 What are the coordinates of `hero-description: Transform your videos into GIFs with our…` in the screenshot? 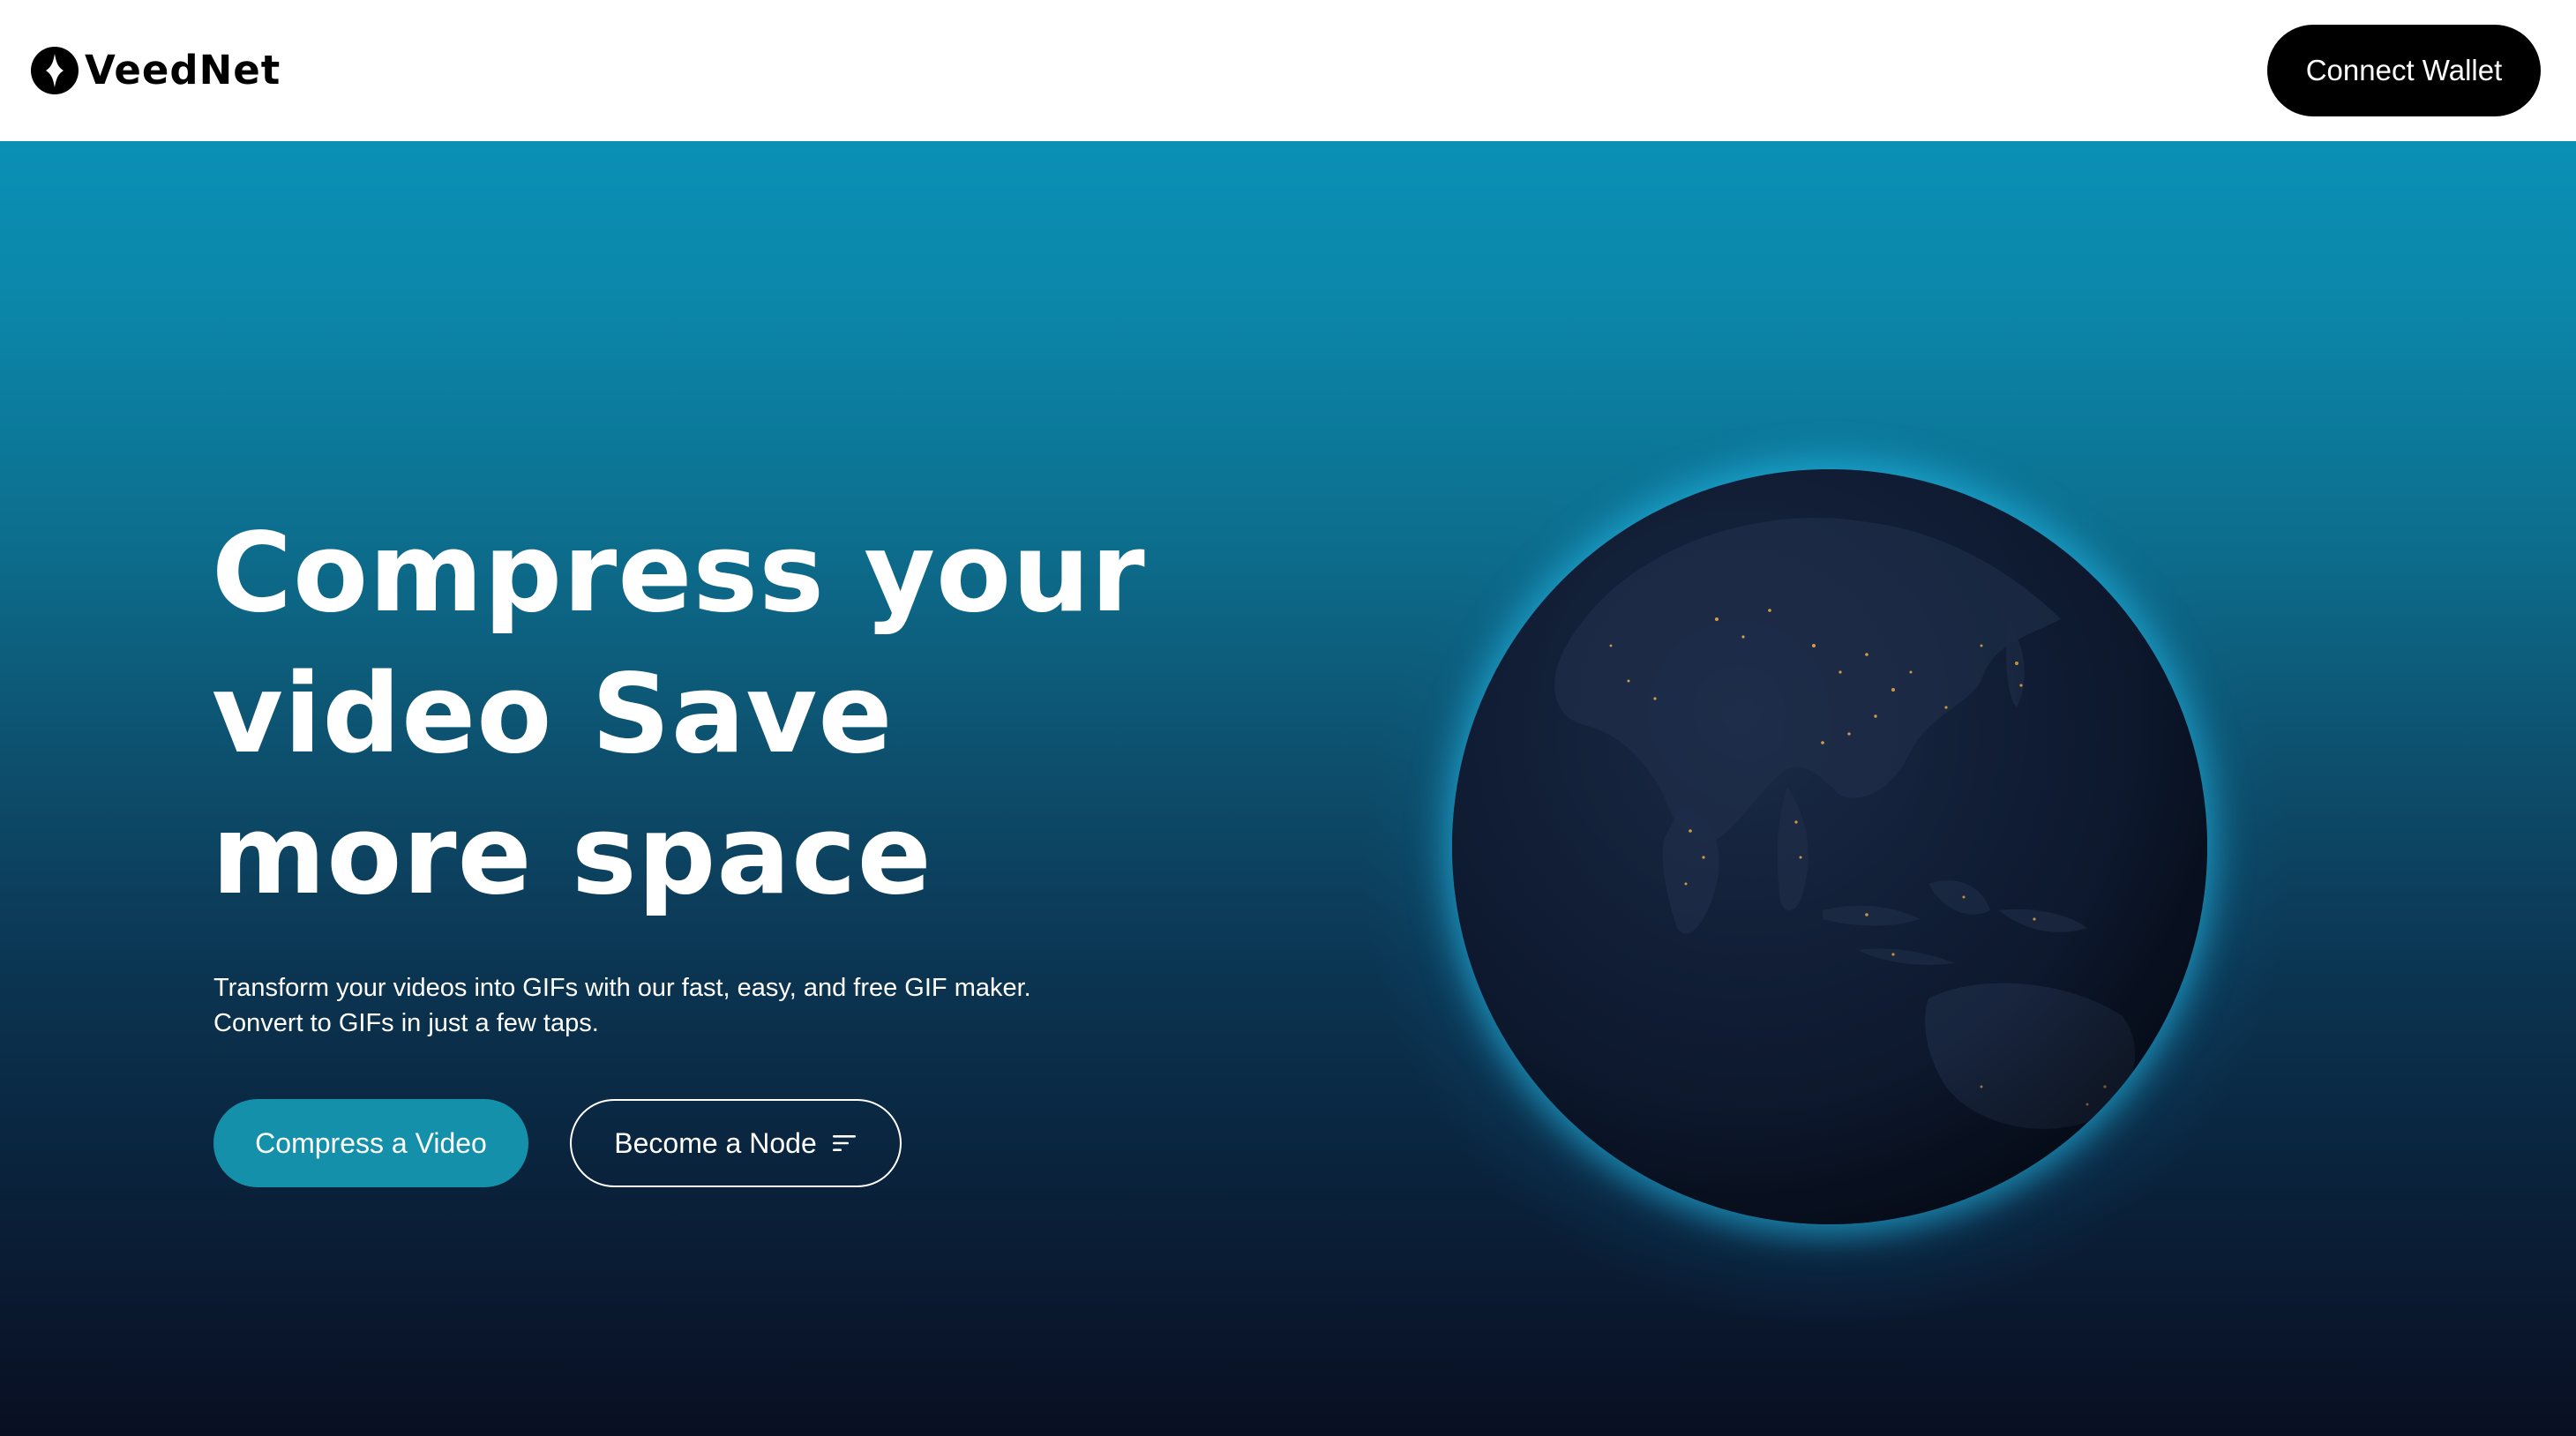 It's located at (787, 1005).